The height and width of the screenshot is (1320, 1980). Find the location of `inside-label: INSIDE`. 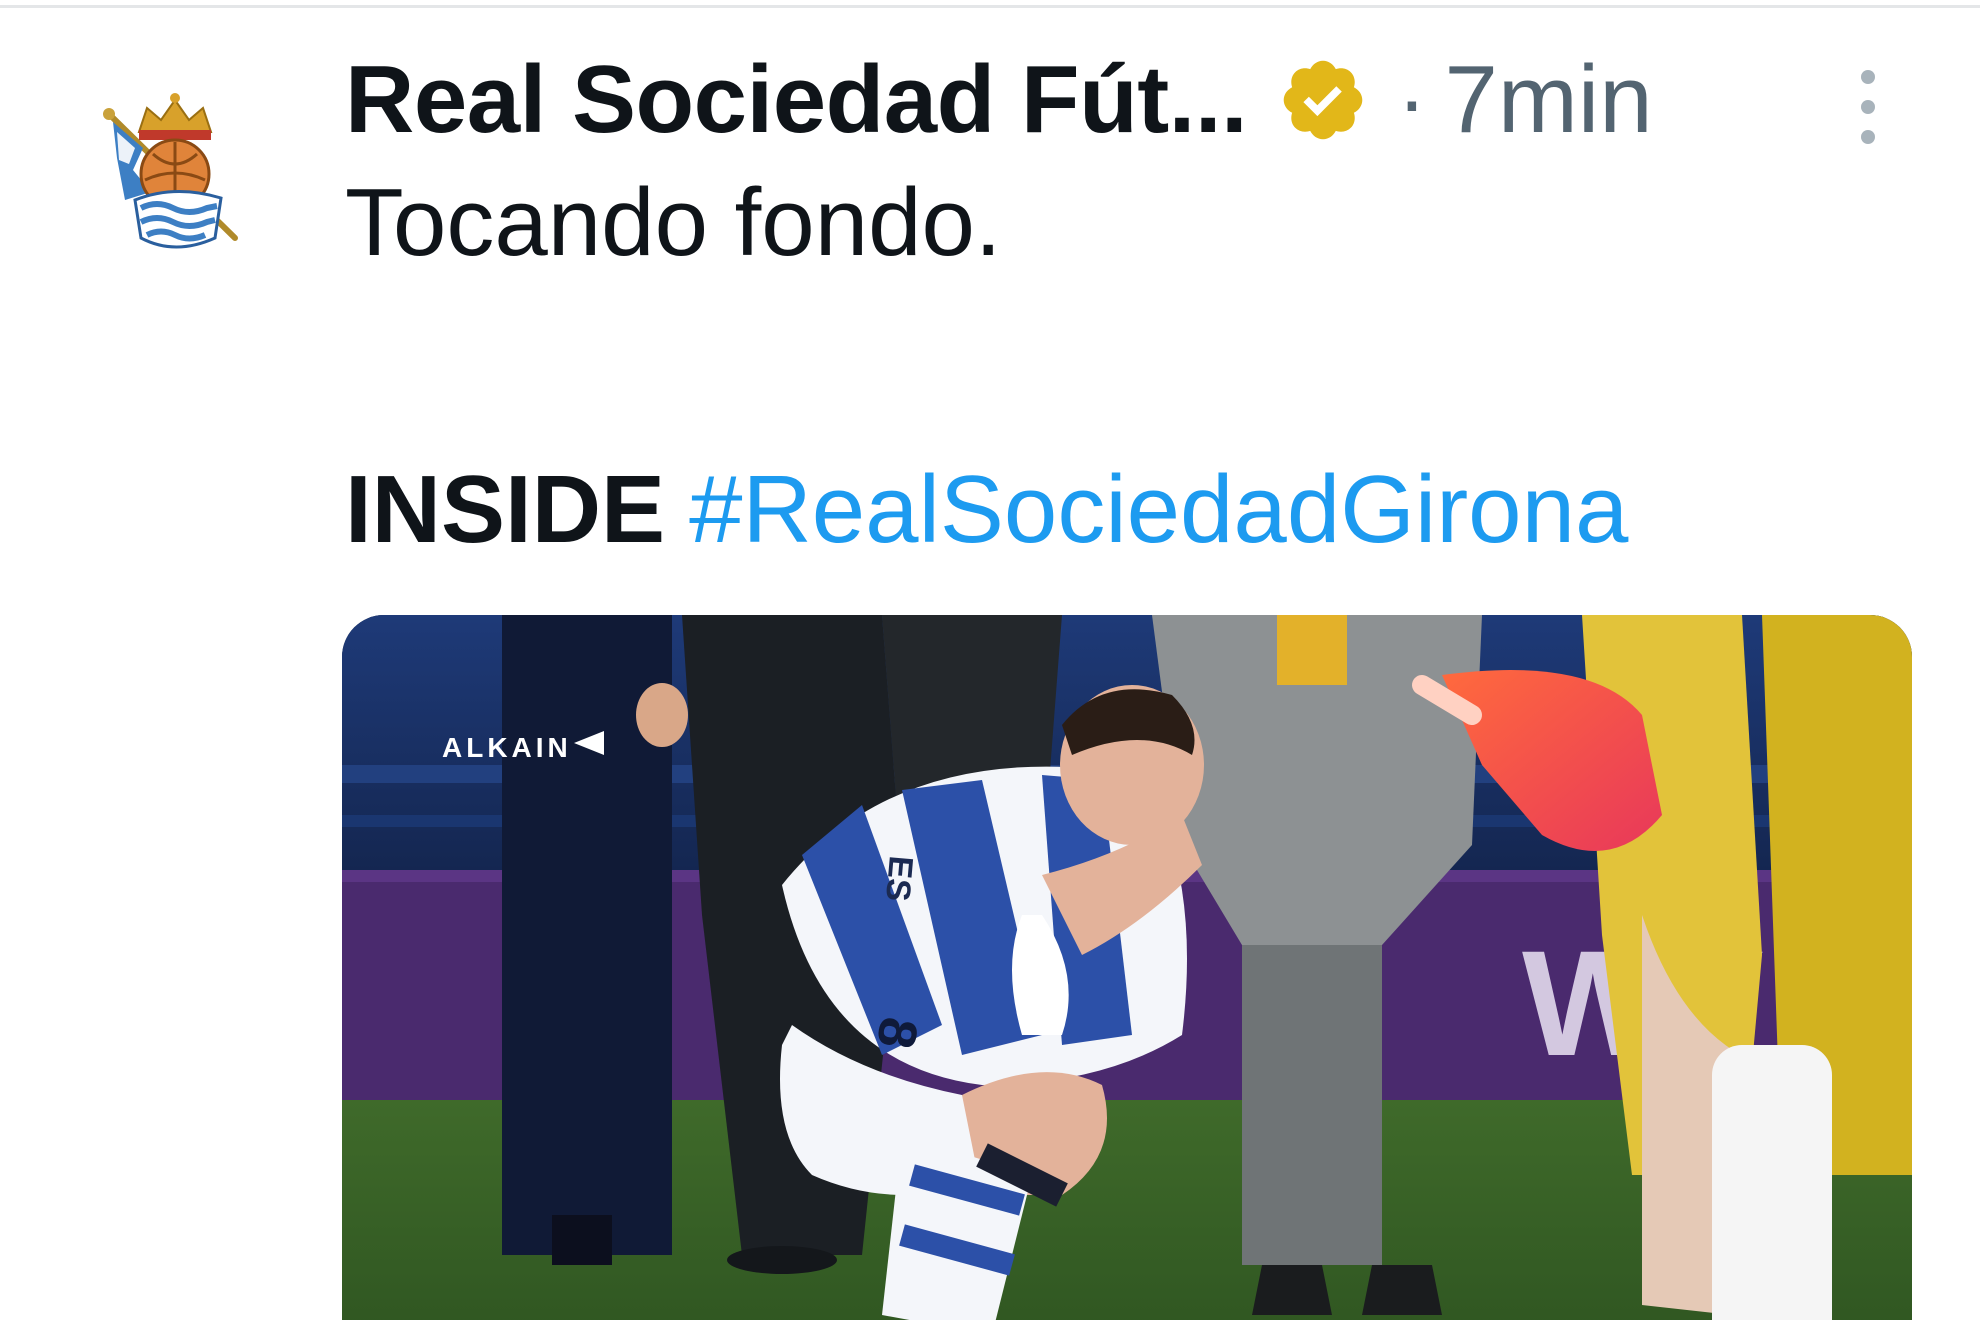

inside-label: INSIDE is located at coordinates (505, 509).